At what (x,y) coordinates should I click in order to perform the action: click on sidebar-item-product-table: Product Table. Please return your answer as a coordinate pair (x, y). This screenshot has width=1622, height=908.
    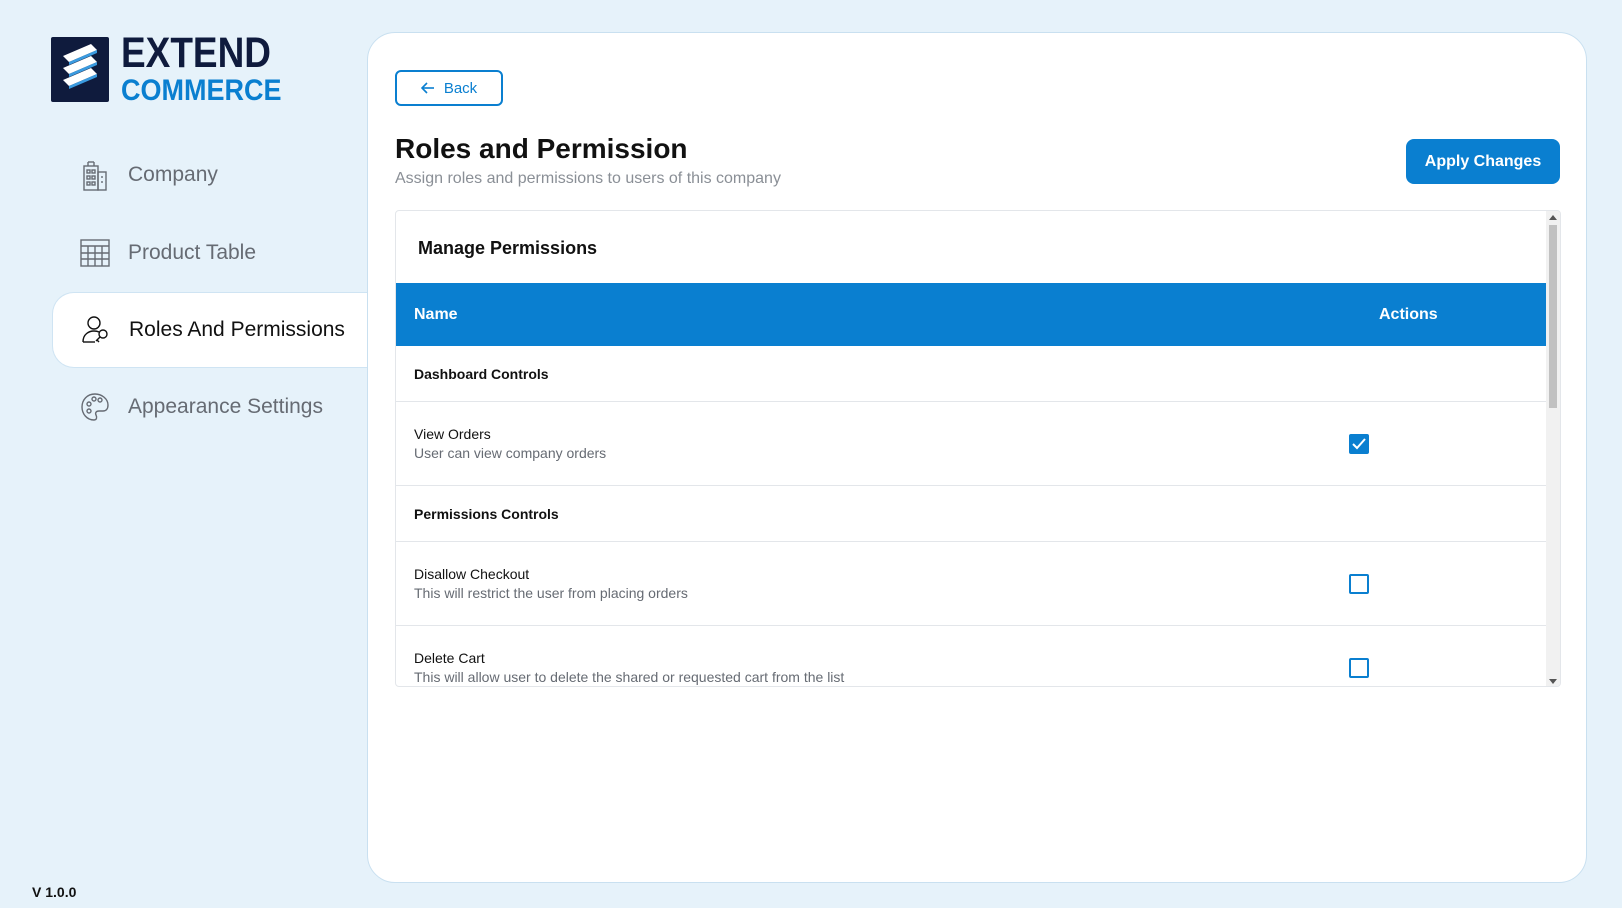
    Looking at the image, I should click on (210, 253).